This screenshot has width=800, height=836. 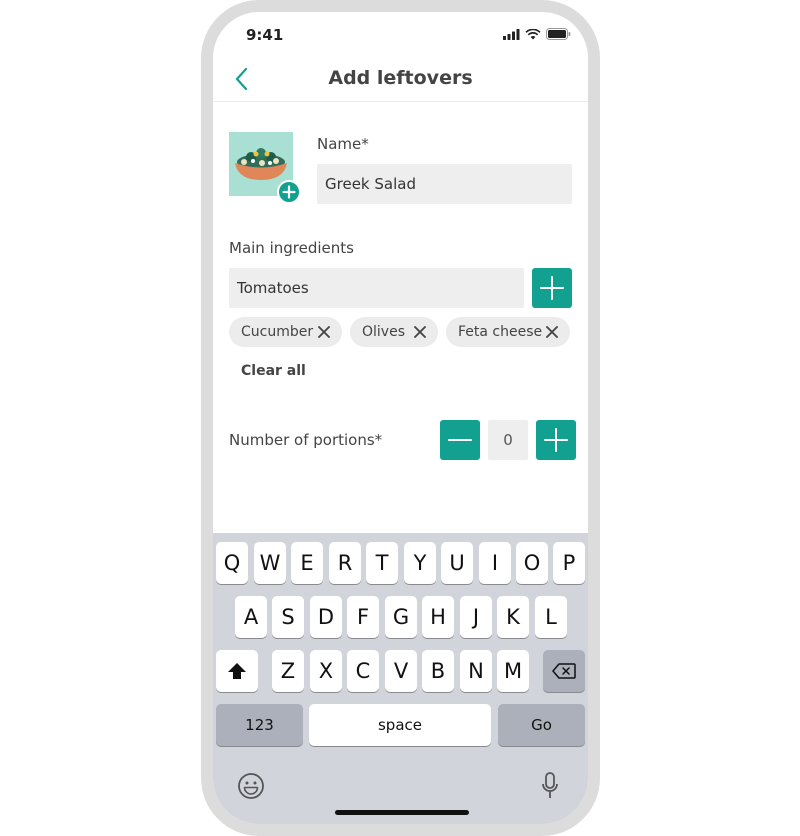 What do you see at coordinates (457, 563) in the screenshot?
I see `key-u: U` at bounding box center [457, 563].